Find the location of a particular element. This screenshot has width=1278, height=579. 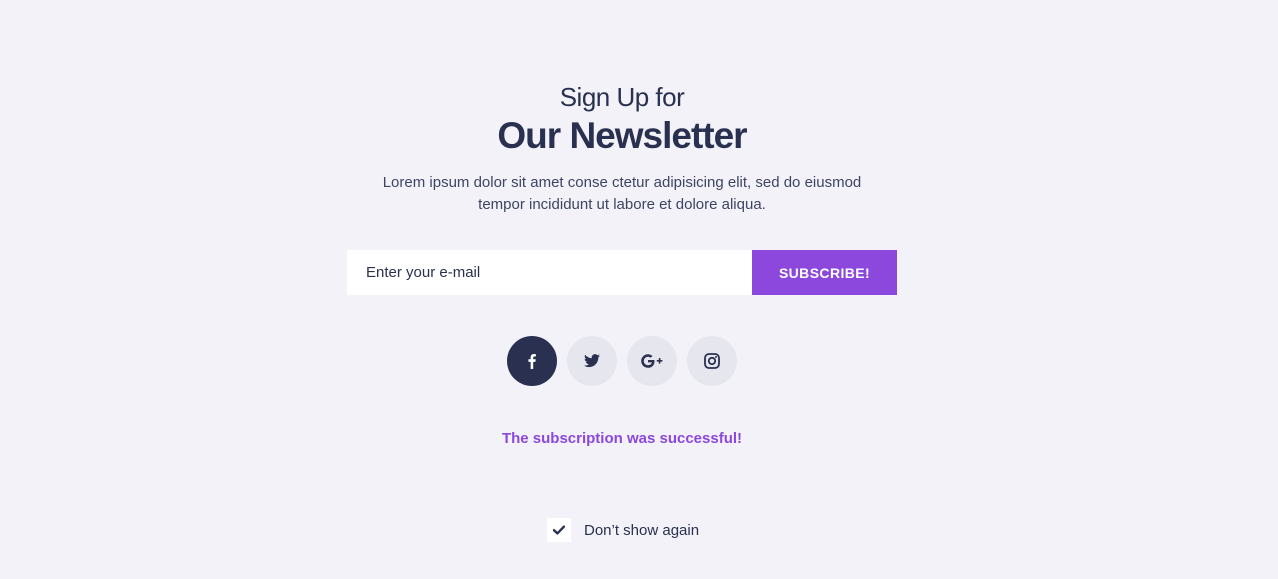

facebook-icon is located at coordinates (532, 361).